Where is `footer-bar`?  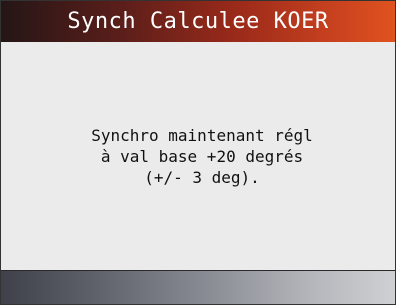
footer-bar is located at coordinates (198, 287).